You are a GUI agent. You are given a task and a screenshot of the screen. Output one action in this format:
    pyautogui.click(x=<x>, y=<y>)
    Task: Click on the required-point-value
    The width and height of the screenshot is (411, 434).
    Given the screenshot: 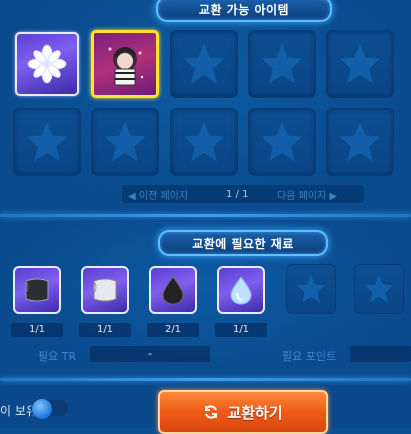 What is the action you would take?
    pyautogui.click(x=380, y=354)
    